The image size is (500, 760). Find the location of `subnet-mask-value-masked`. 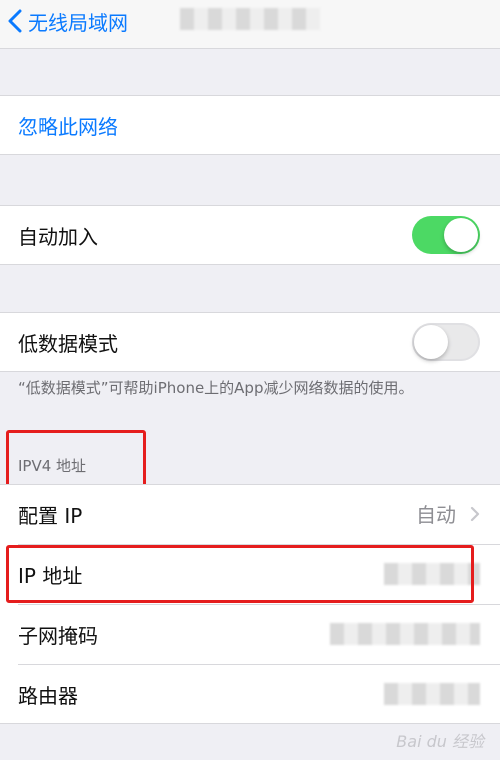

subnet-mask-value-masked is located at coordinates (405, 634).